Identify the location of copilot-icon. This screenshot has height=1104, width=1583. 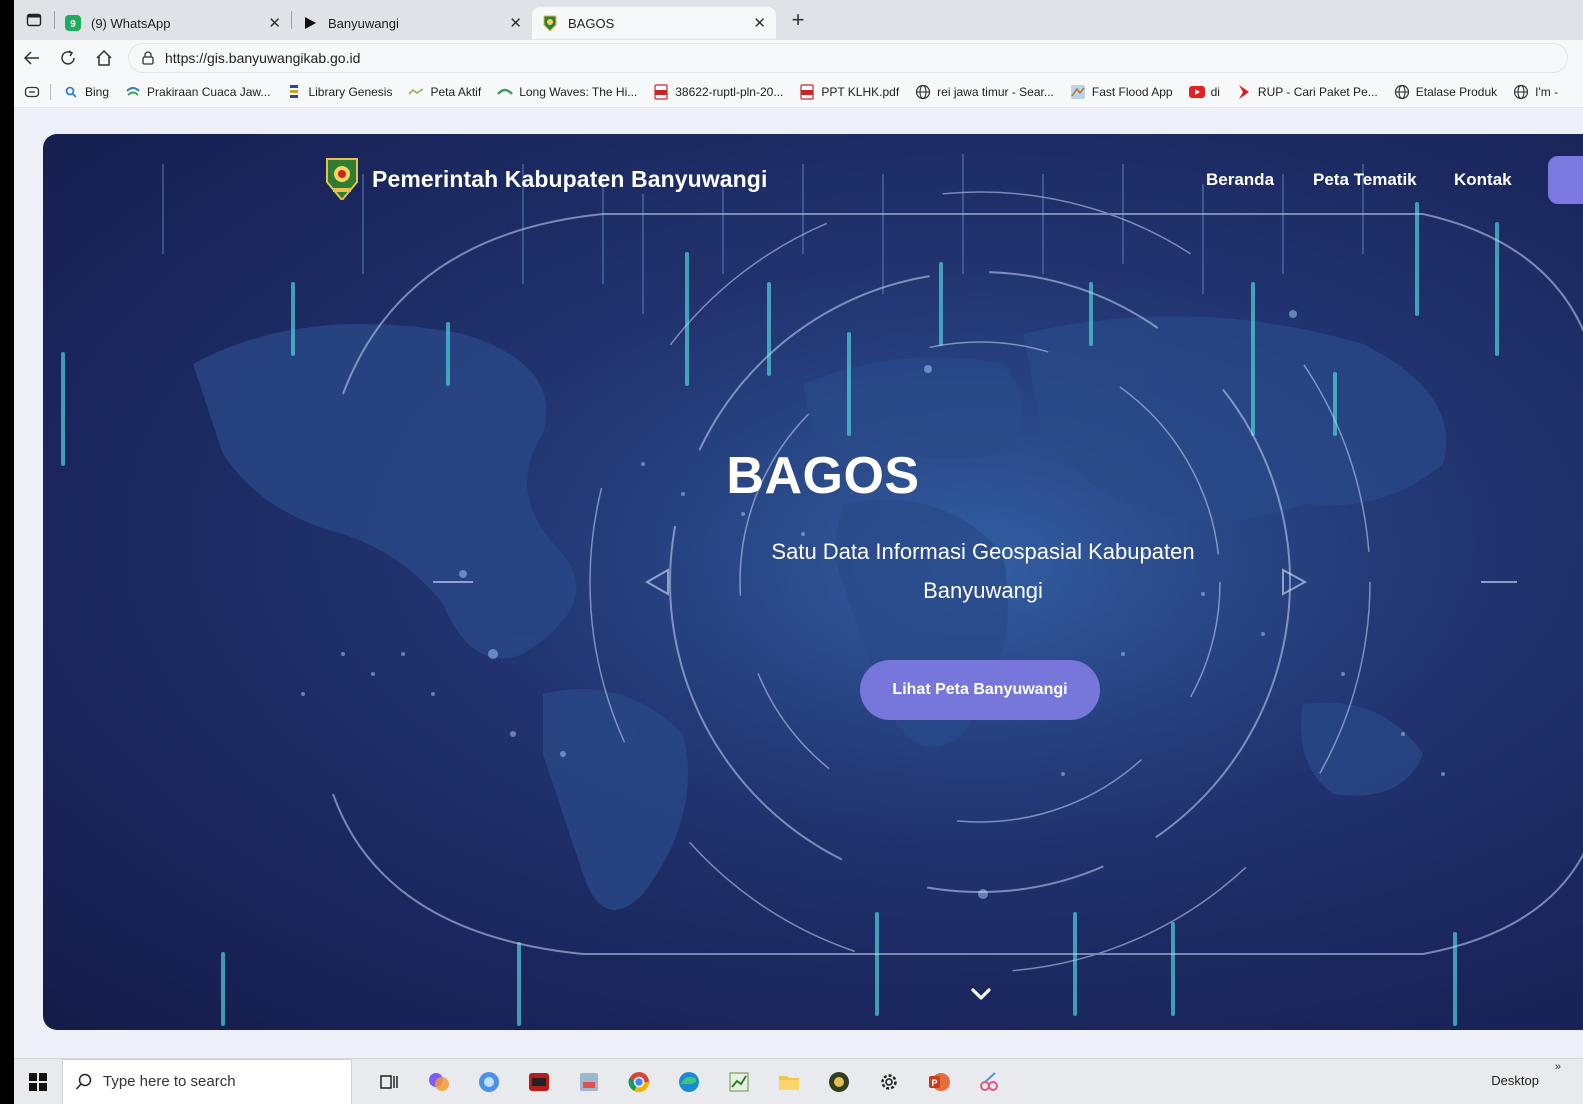
(439, 1081).